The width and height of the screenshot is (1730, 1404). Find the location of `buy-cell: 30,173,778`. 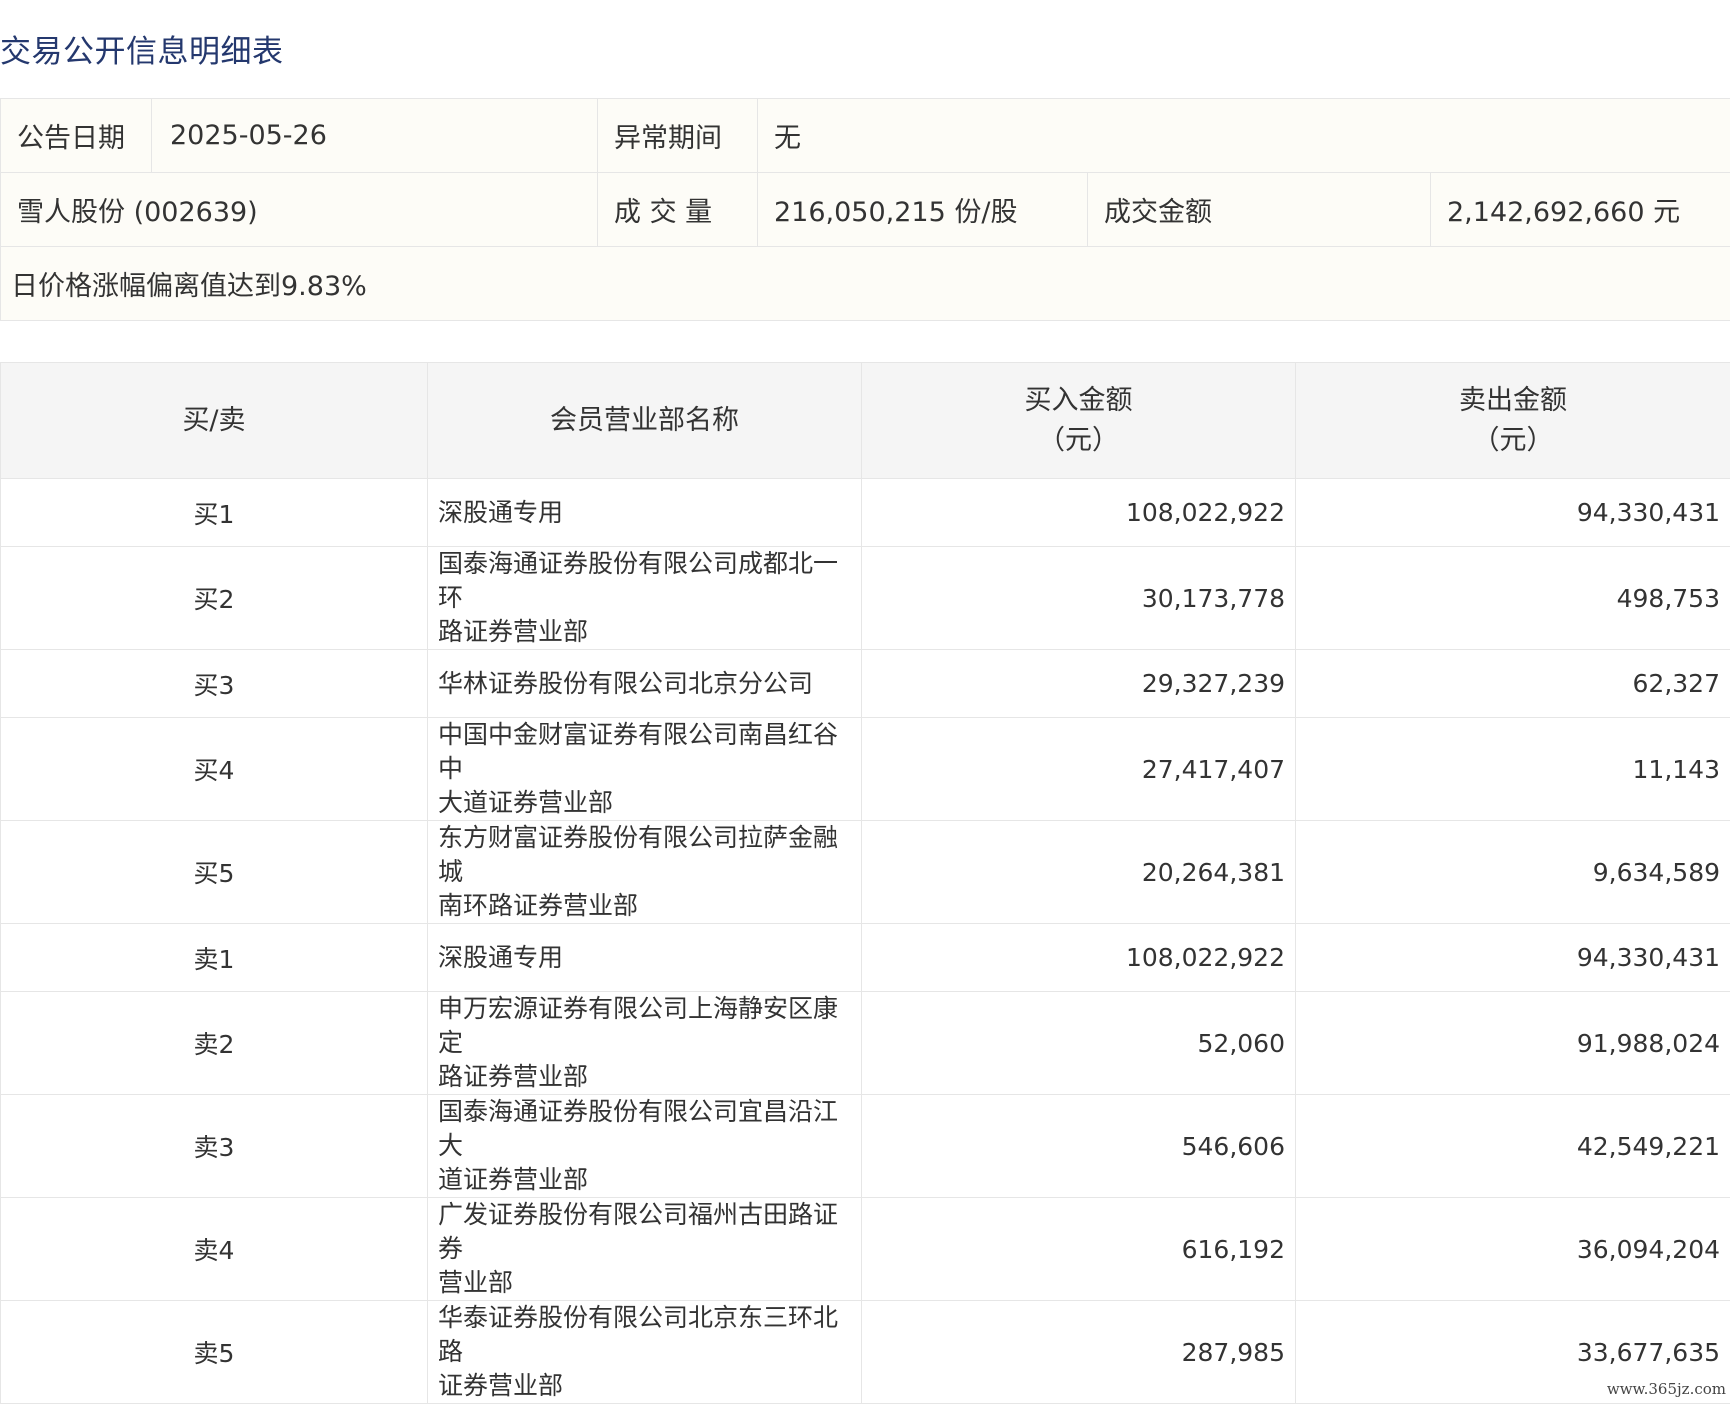

buy-cell: 30,173,778 is located at coordinates (1078, 598).